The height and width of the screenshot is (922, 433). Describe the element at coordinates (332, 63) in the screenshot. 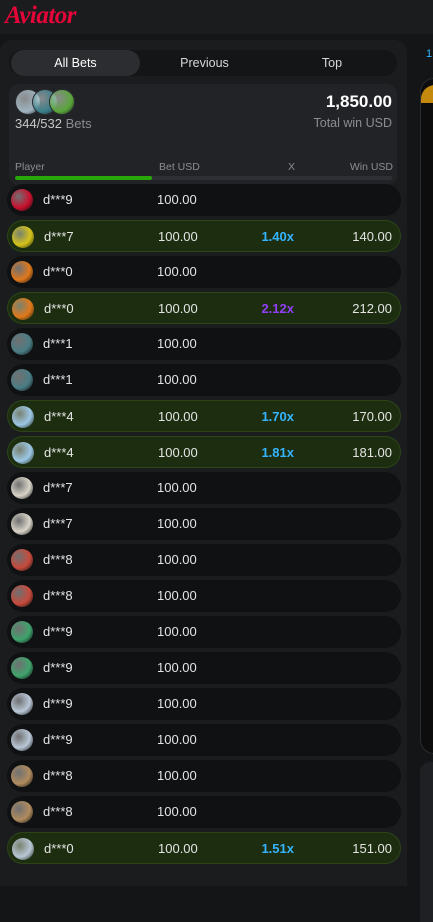

I see `tab-top: Top` at that location.